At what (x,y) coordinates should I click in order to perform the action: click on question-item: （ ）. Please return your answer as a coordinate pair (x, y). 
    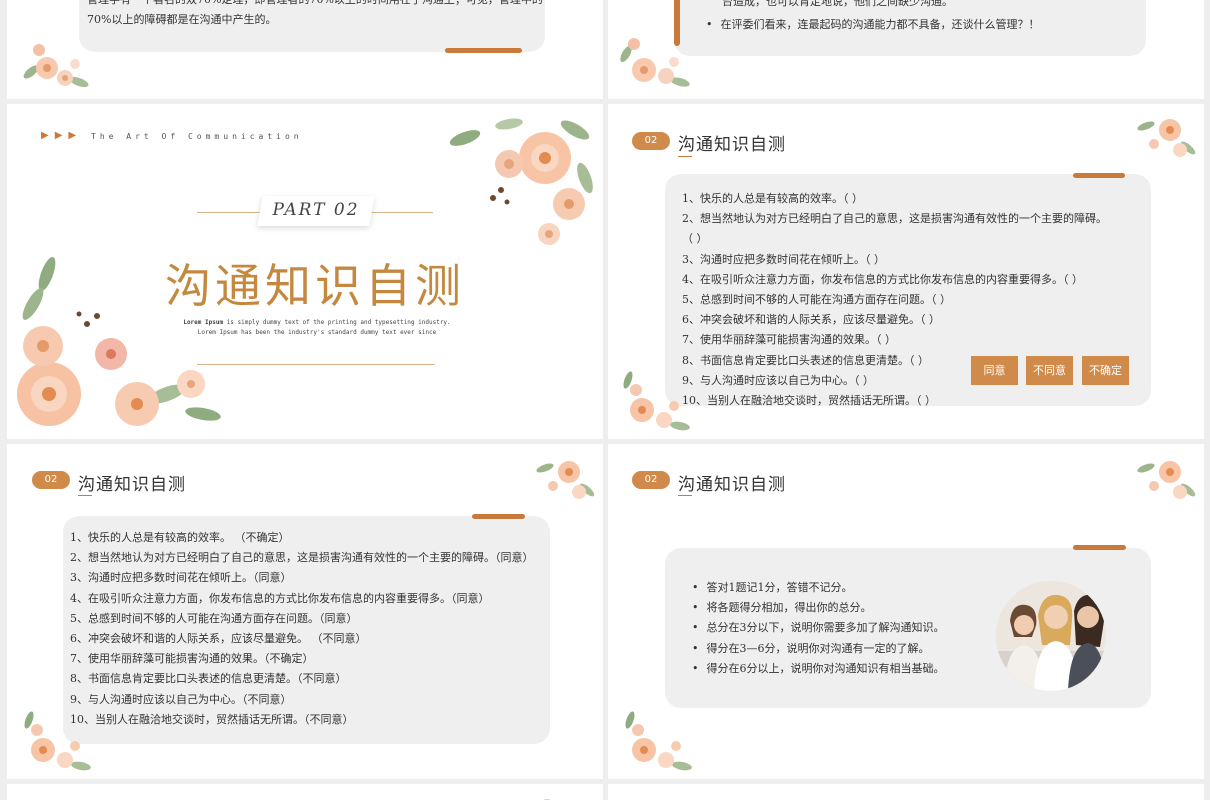
    Looking at the image, I should click on (695, 239).